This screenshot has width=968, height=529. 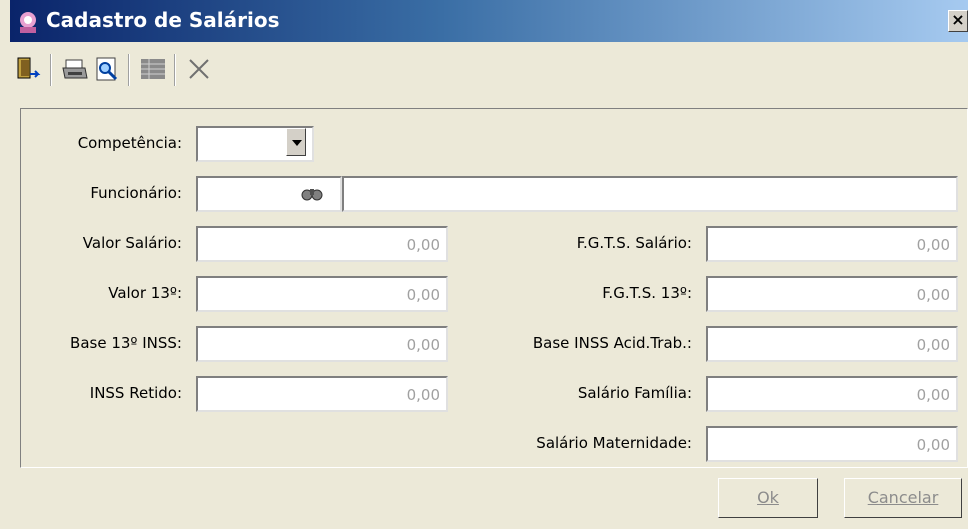 What do you see at coordinates (29, 69) in the screenshot?
I see `exit-icon` at bounding box center [29, 69].